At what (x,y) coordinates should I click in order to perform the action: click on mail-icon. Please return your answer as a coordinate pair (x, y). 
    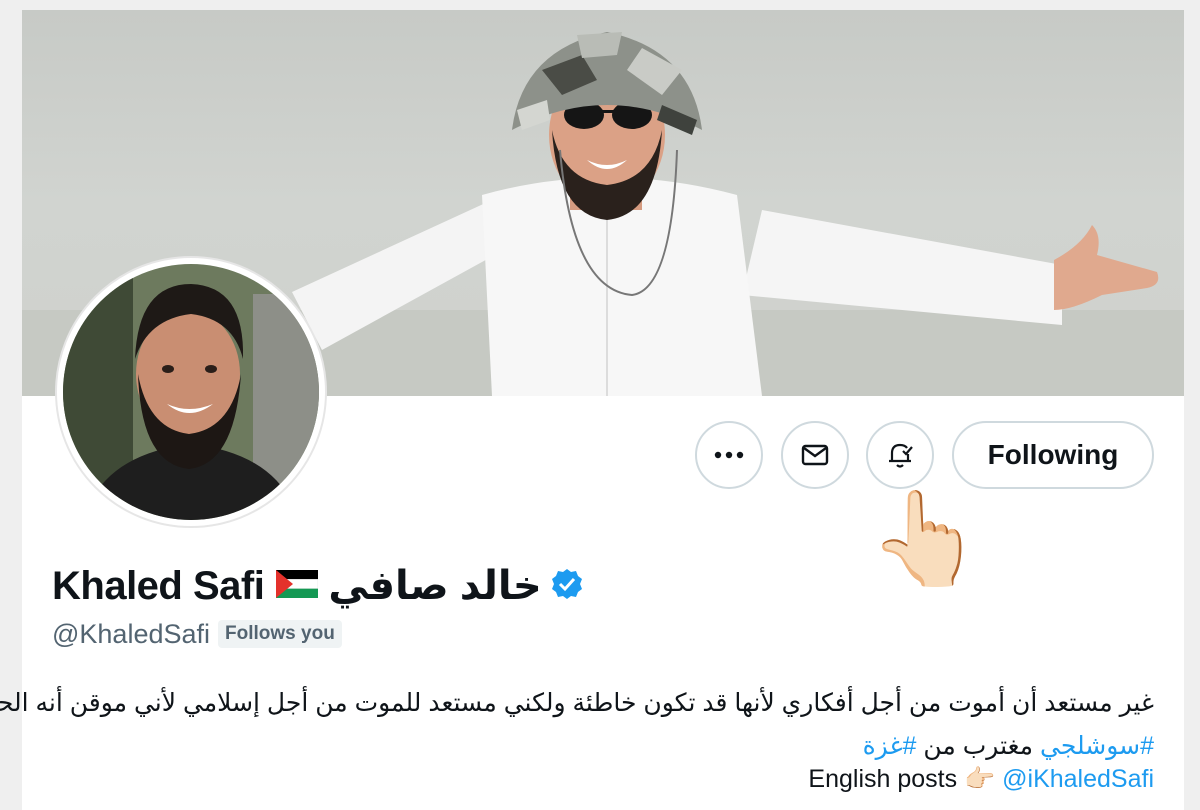
    Looking at the image, I should click on (815, 455).